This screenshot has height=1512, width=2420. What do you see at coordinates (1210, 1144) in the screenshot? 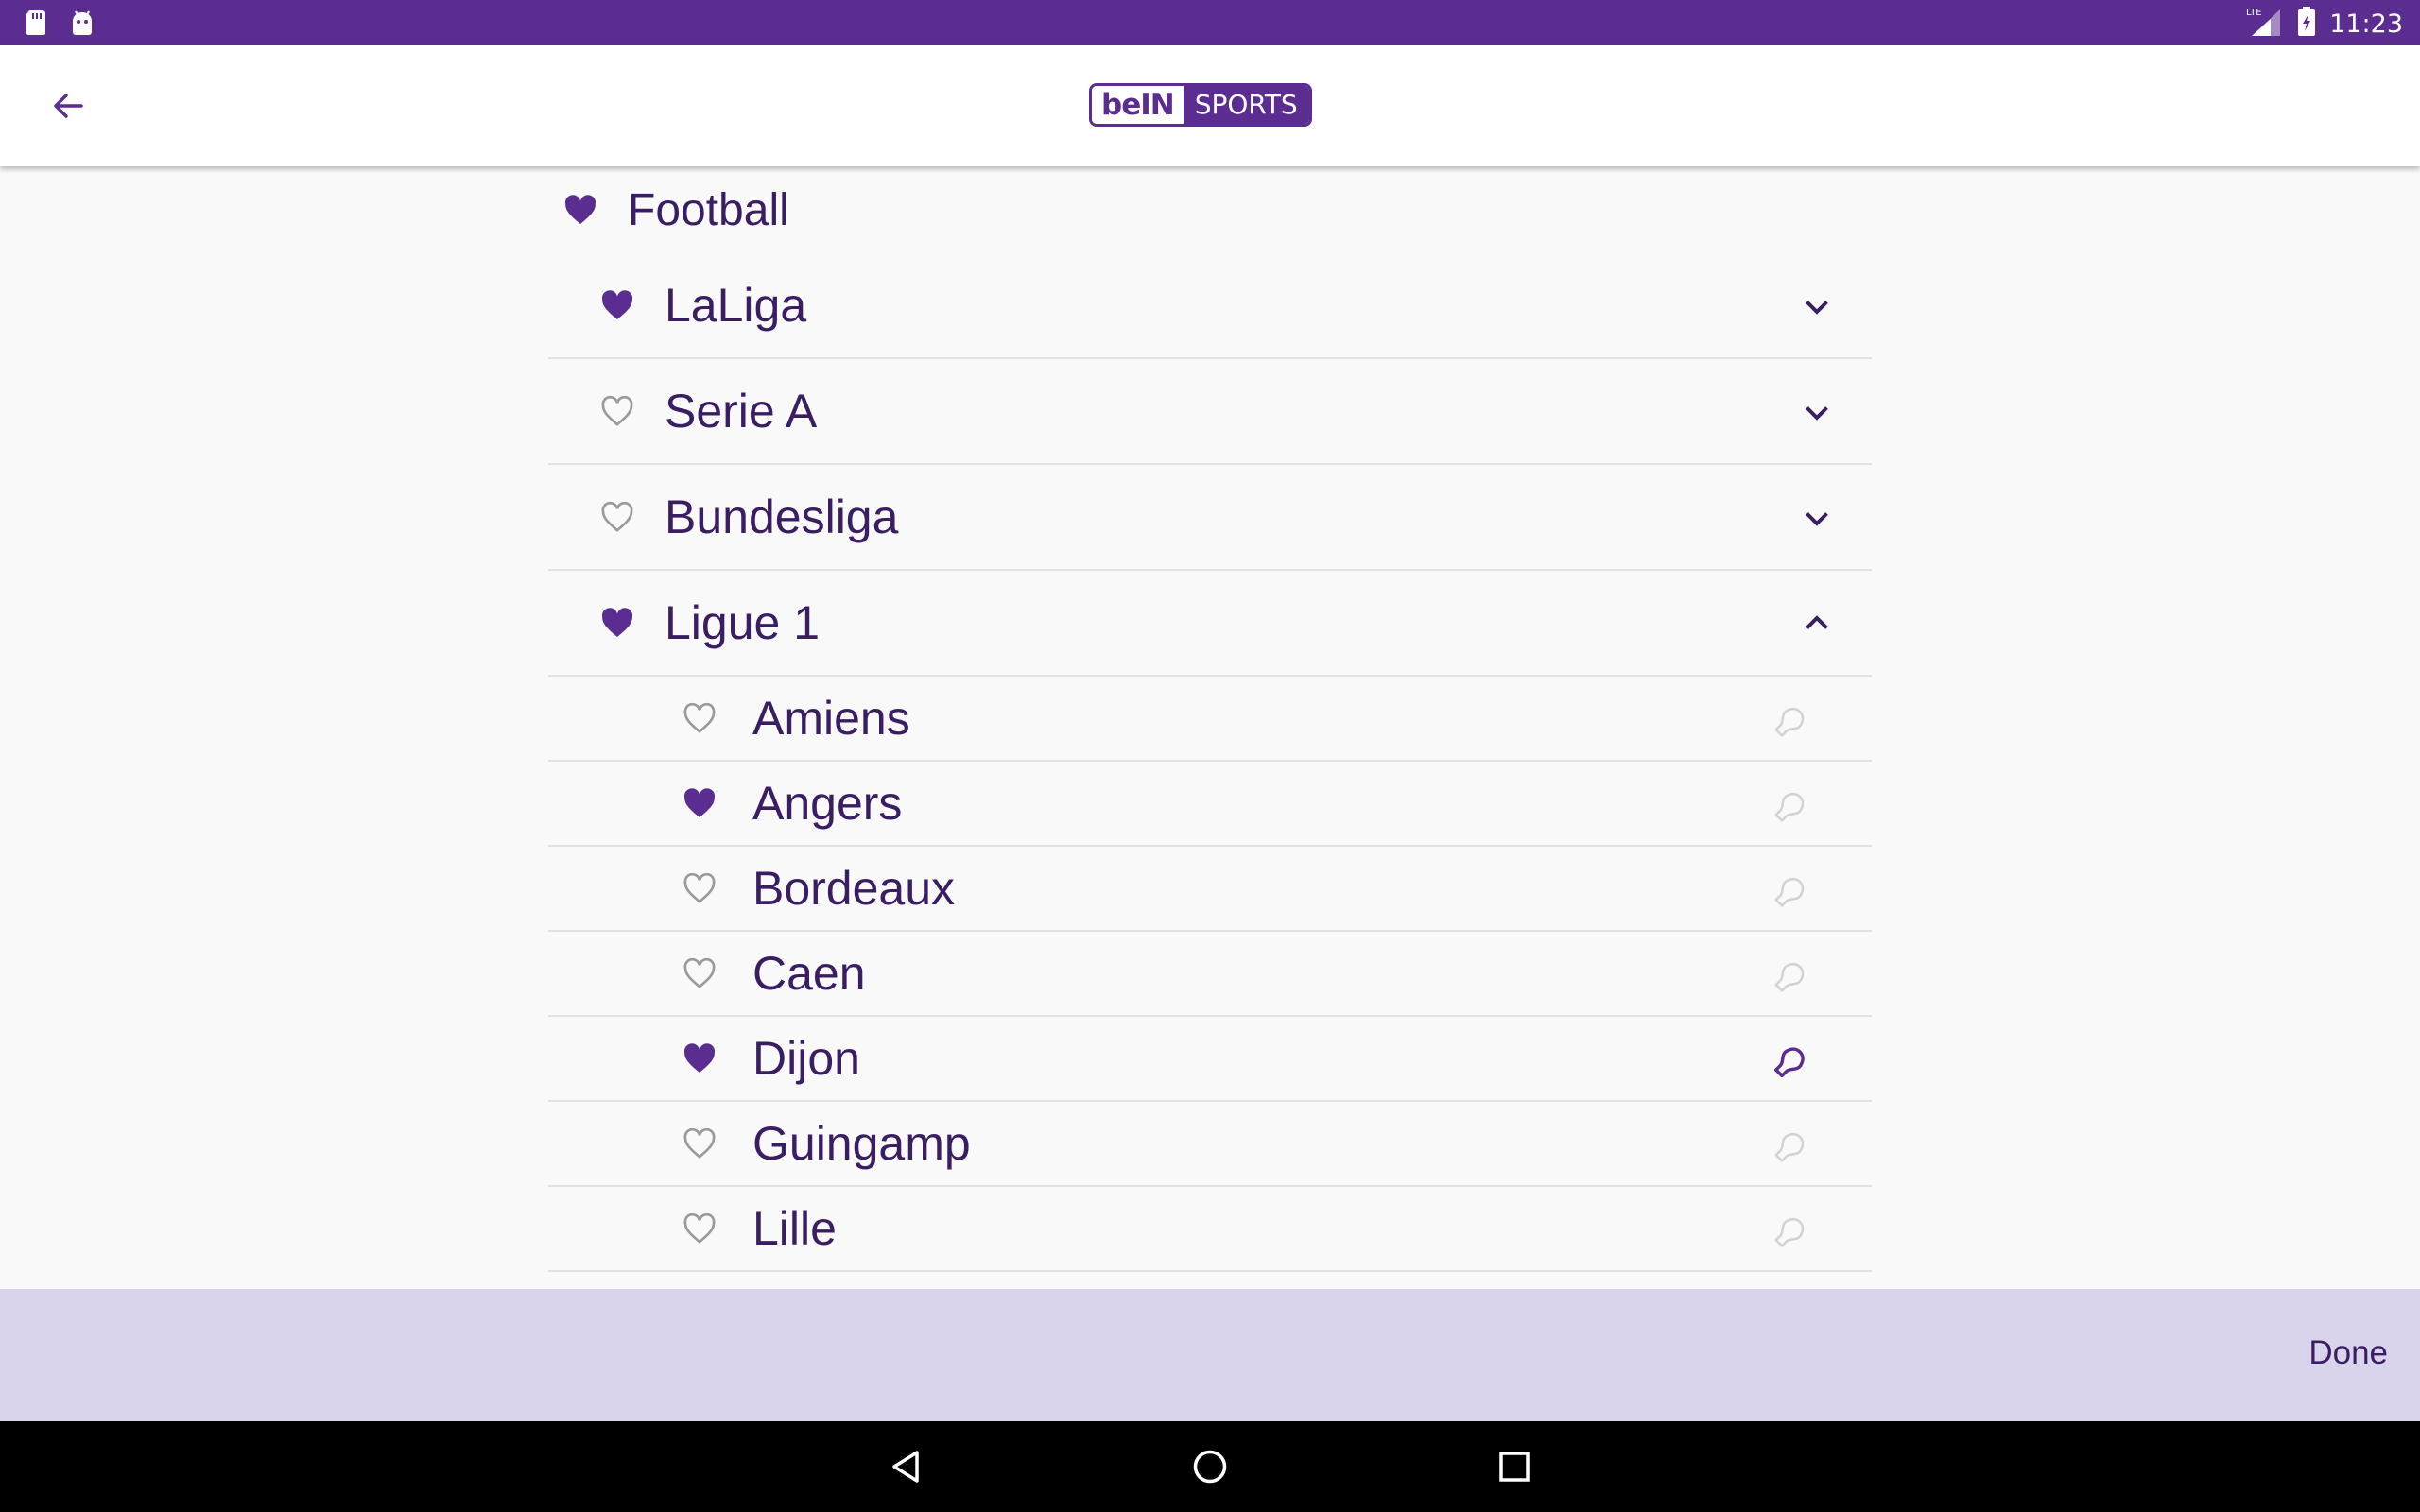
I see `team-row-guingamp: Guingamp` at bounding box center [1210, 1144].